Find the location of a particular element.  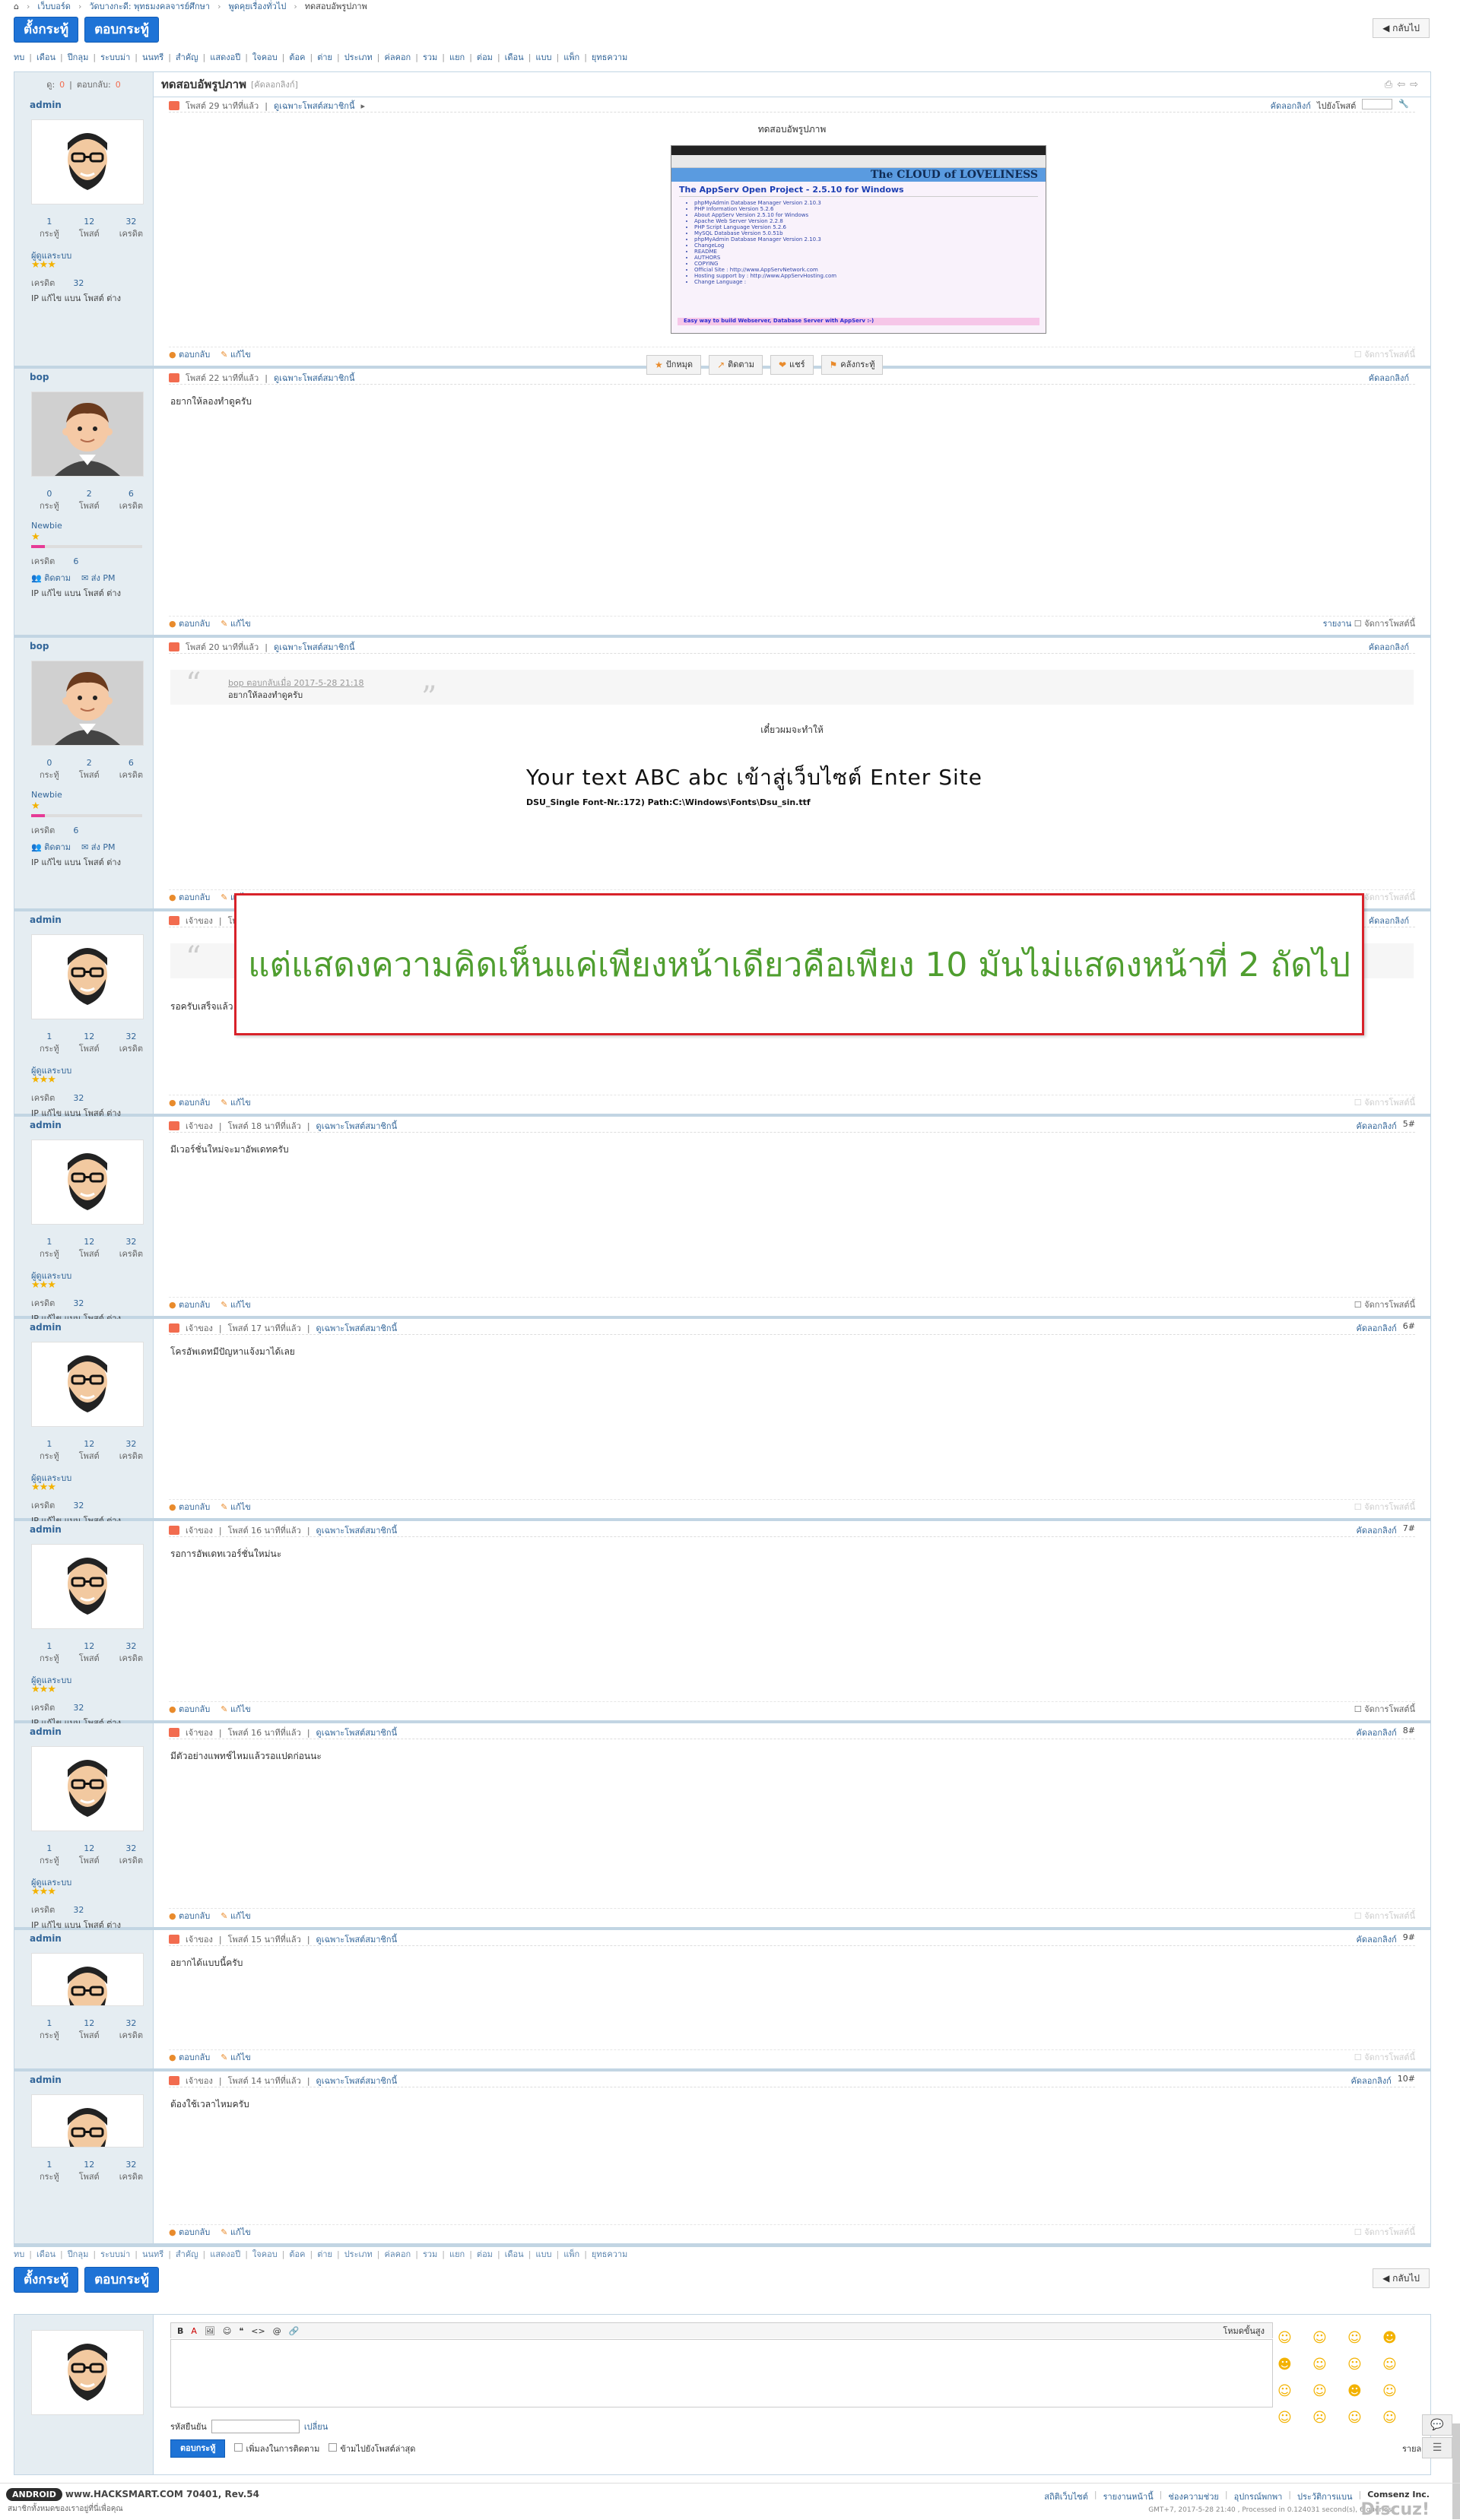

breadcrumb-link: วัดบางกะดี: พุทธมงคลจารย์ศึกษา is located at coordinates (149, 6).